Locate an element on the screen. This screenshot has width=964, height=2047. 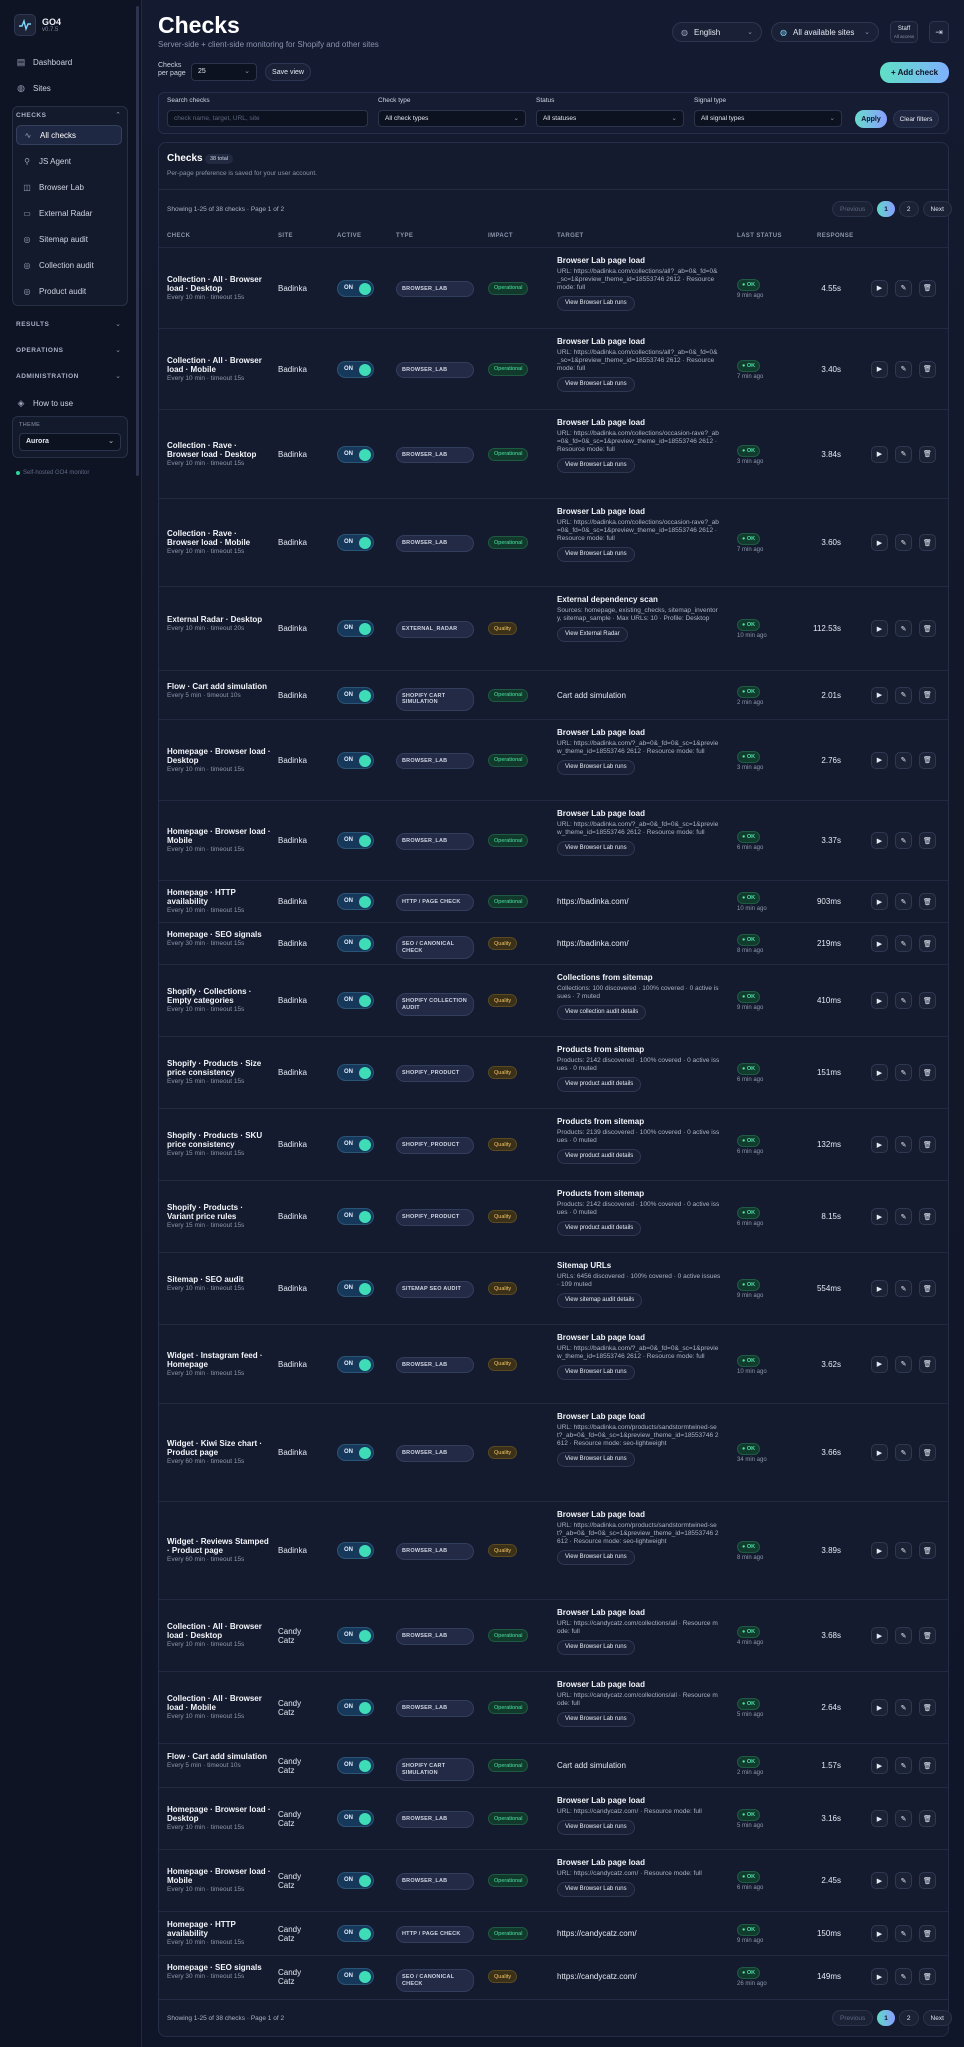
view-runs-button: View External Radar is located at coordinates (592, 634).